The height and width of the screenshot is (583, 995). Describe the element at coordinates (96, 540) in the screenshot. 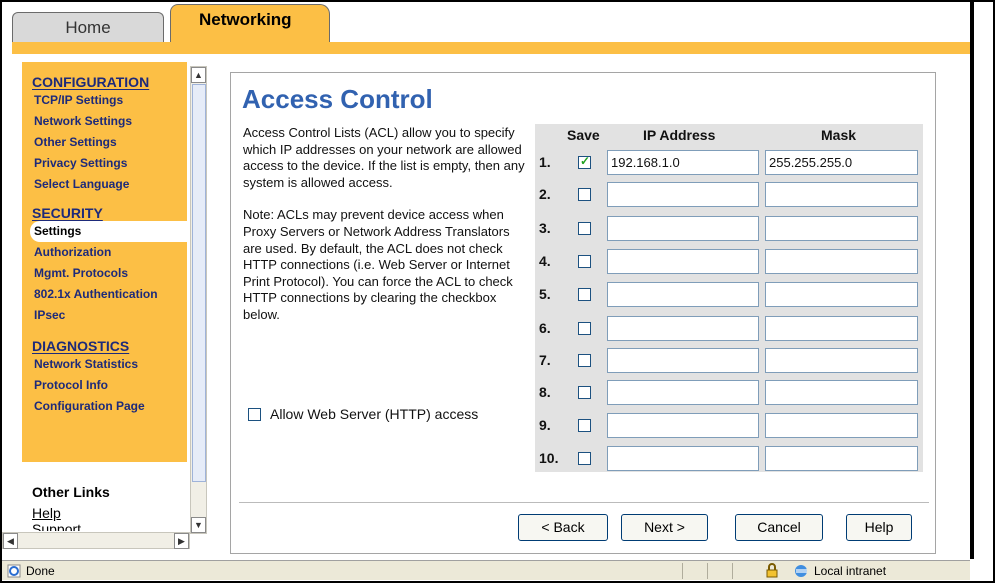

I see `sidebar-horizontal-scrollbar: ◀ ▶` at that location.